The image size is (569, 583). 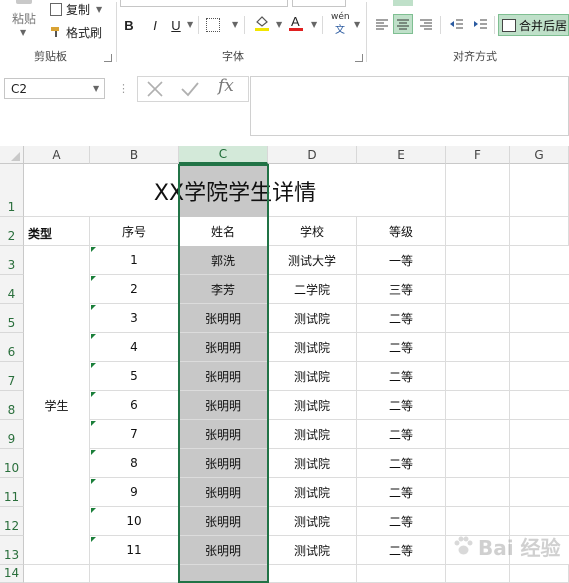 What do you see at coordinates (312, 574) in the screenshot?
I see `cell-d14` at bounding box center [312, 574].